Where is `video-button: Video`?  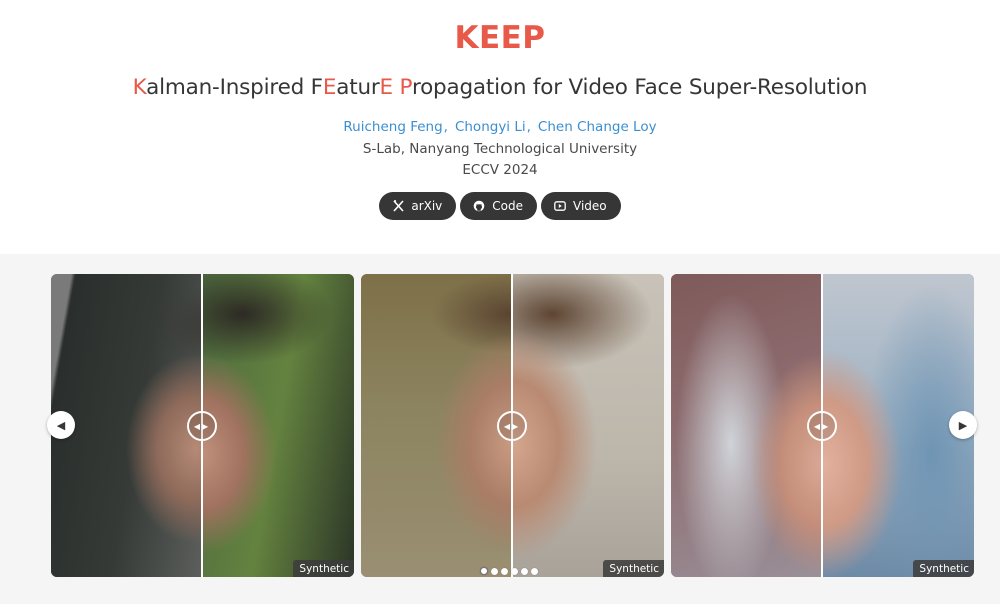 video-button: Video is located at coordinates (581, 206).